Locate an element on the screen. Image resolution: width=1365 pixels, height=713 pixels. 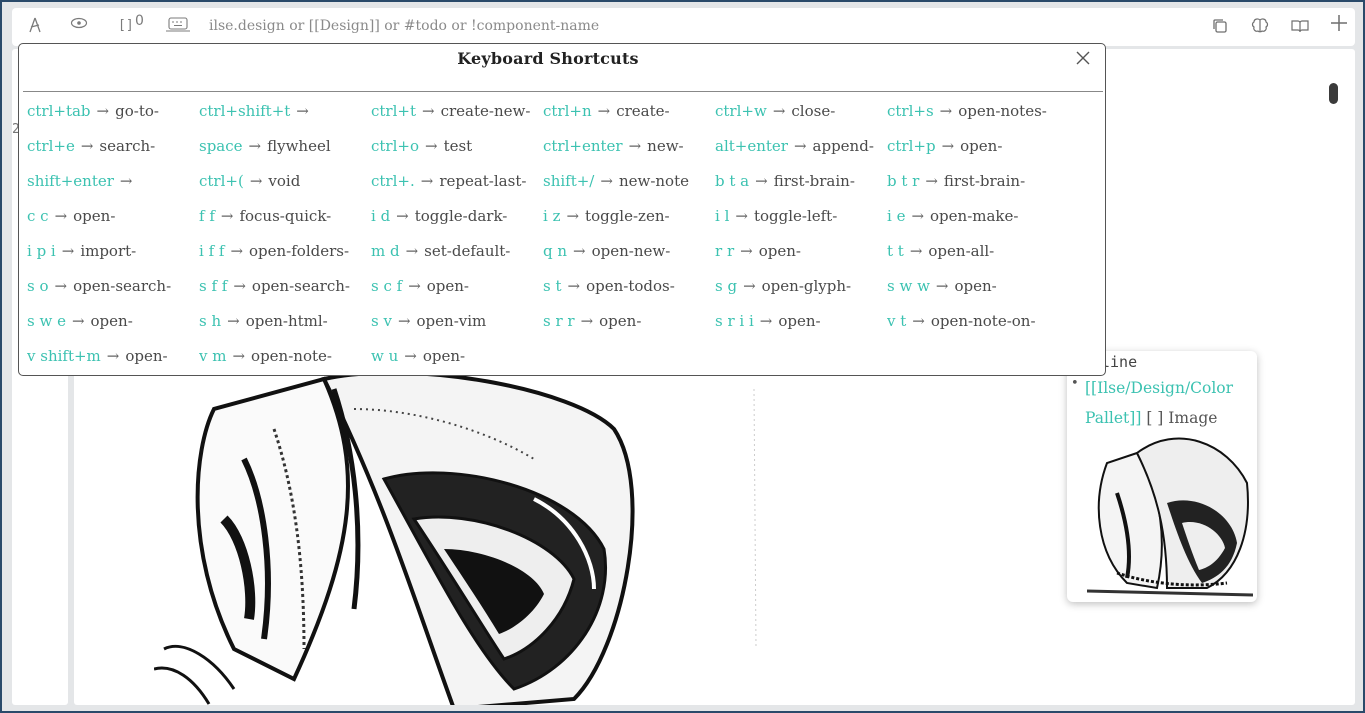
shortcut-action: void is located at coordinates (284, 181).